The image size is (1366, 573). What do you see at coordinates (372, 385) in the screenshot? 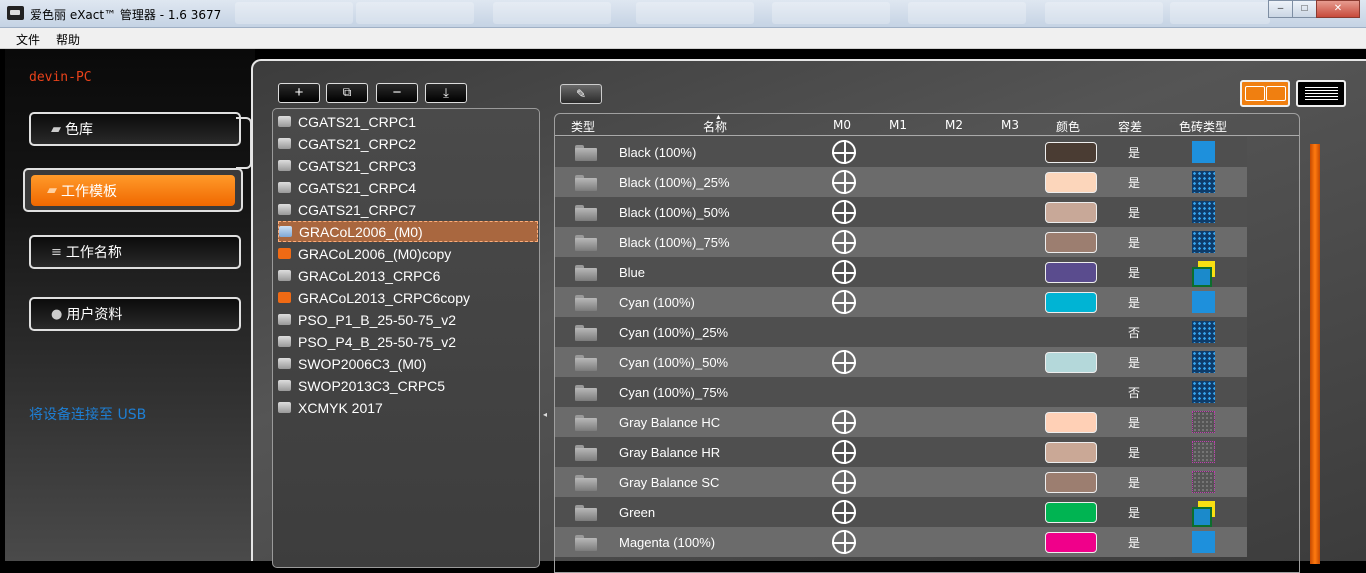
I see `template-label: SWOP2013C3_CRPC5` at bounding box center [372, 385].